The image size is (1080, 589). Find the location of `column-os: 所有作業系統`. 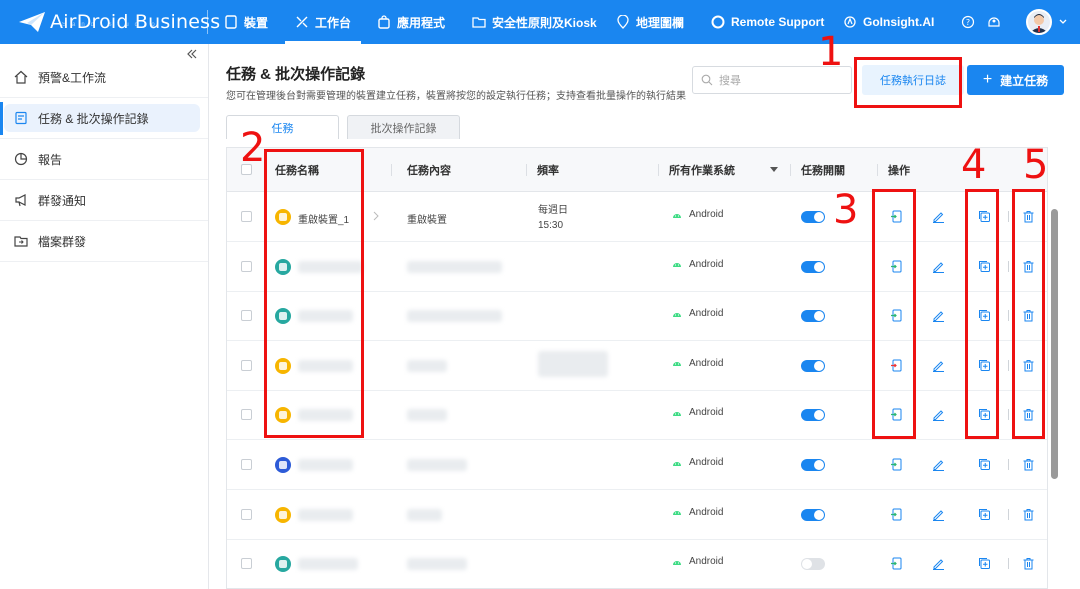

column-os: 所有作業系統 is located at coordinates (702, 170).